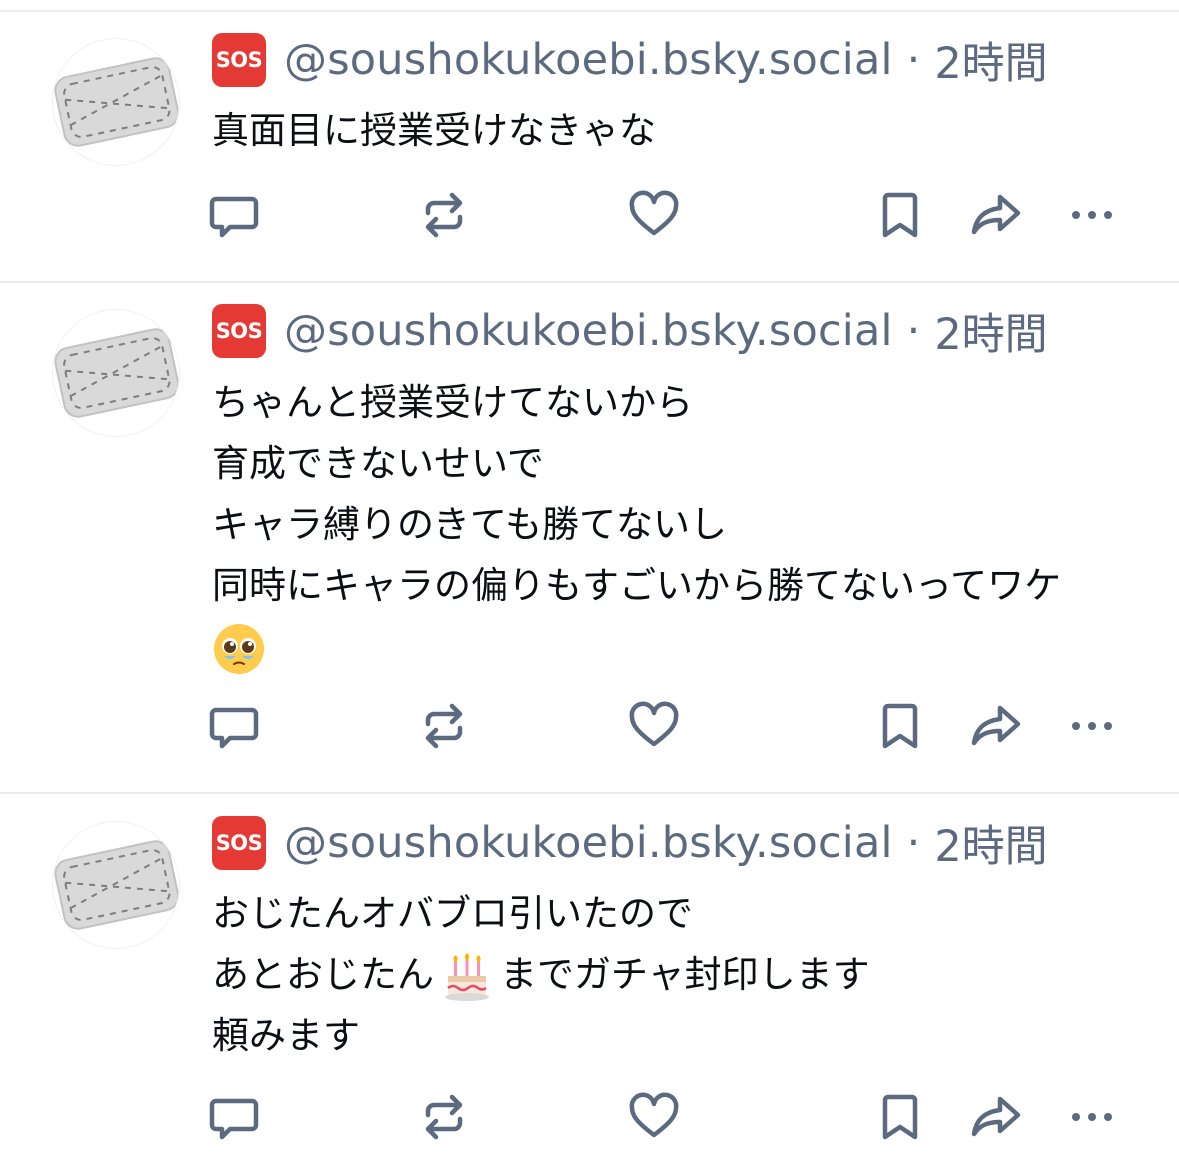 The width and height of the screenshot is (1179, 1157). Describe the element at coordinates (239, 648) in the screenshot. I see `pleading-face-emoji` at that location.